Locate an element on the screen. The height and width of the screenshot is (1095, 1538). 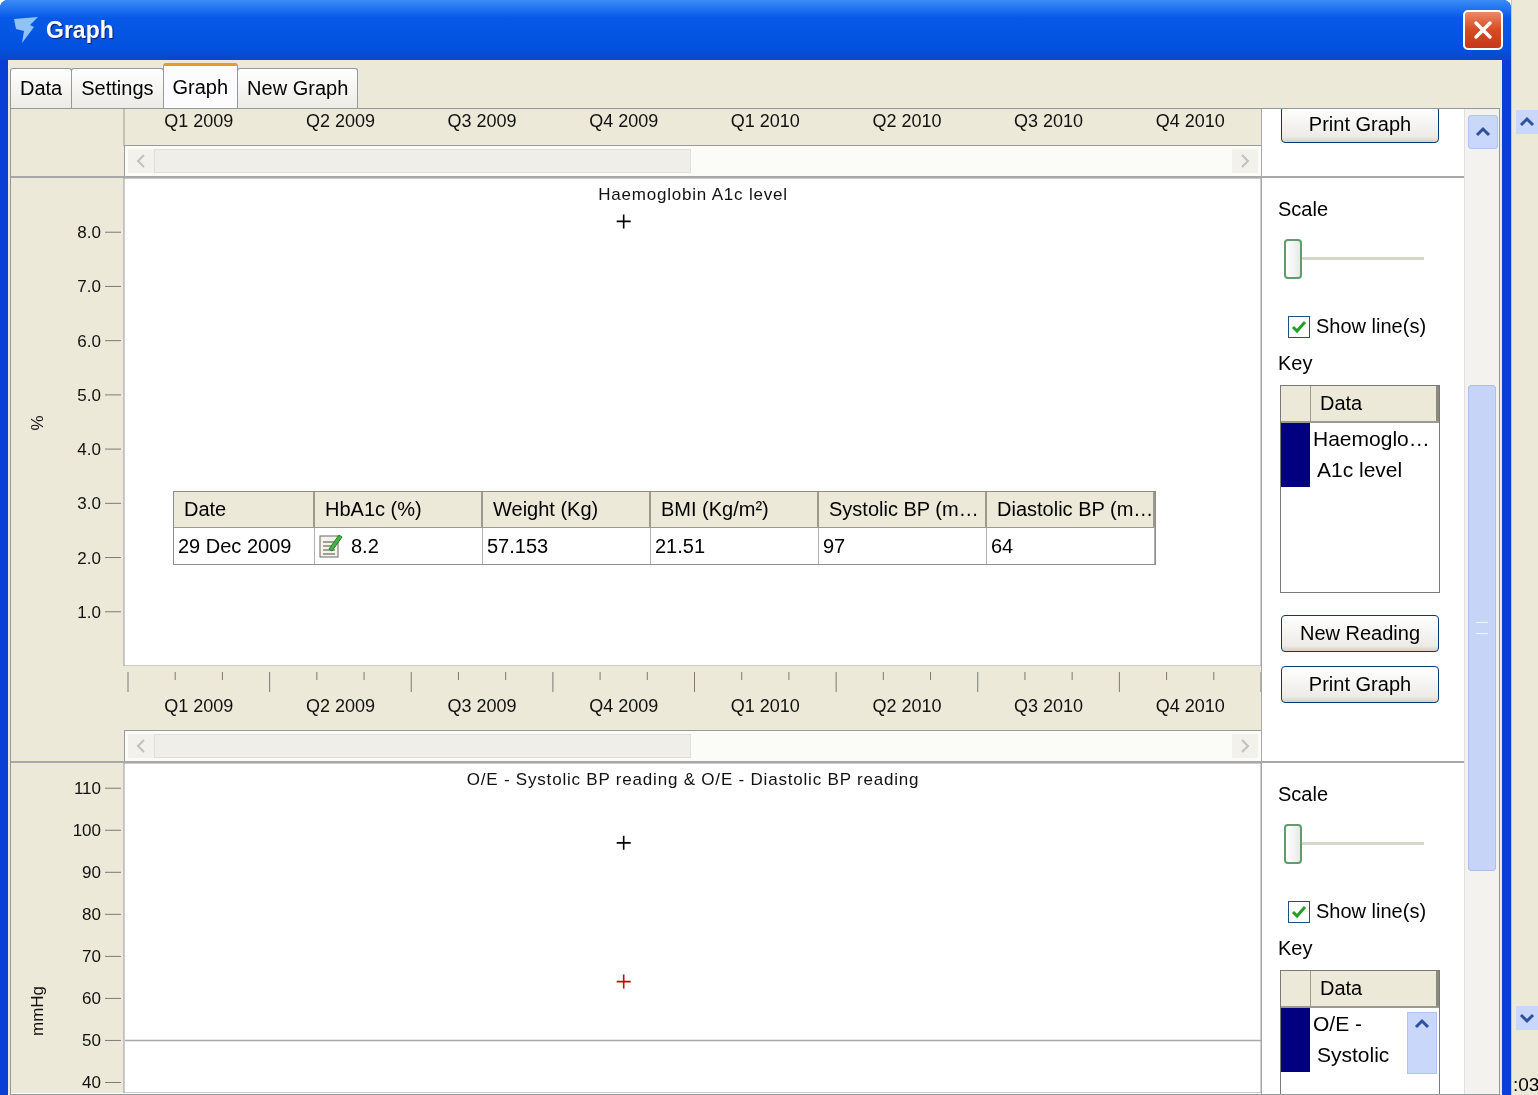
y-tick-label: 7.0 is located at coordinates (89, 287).